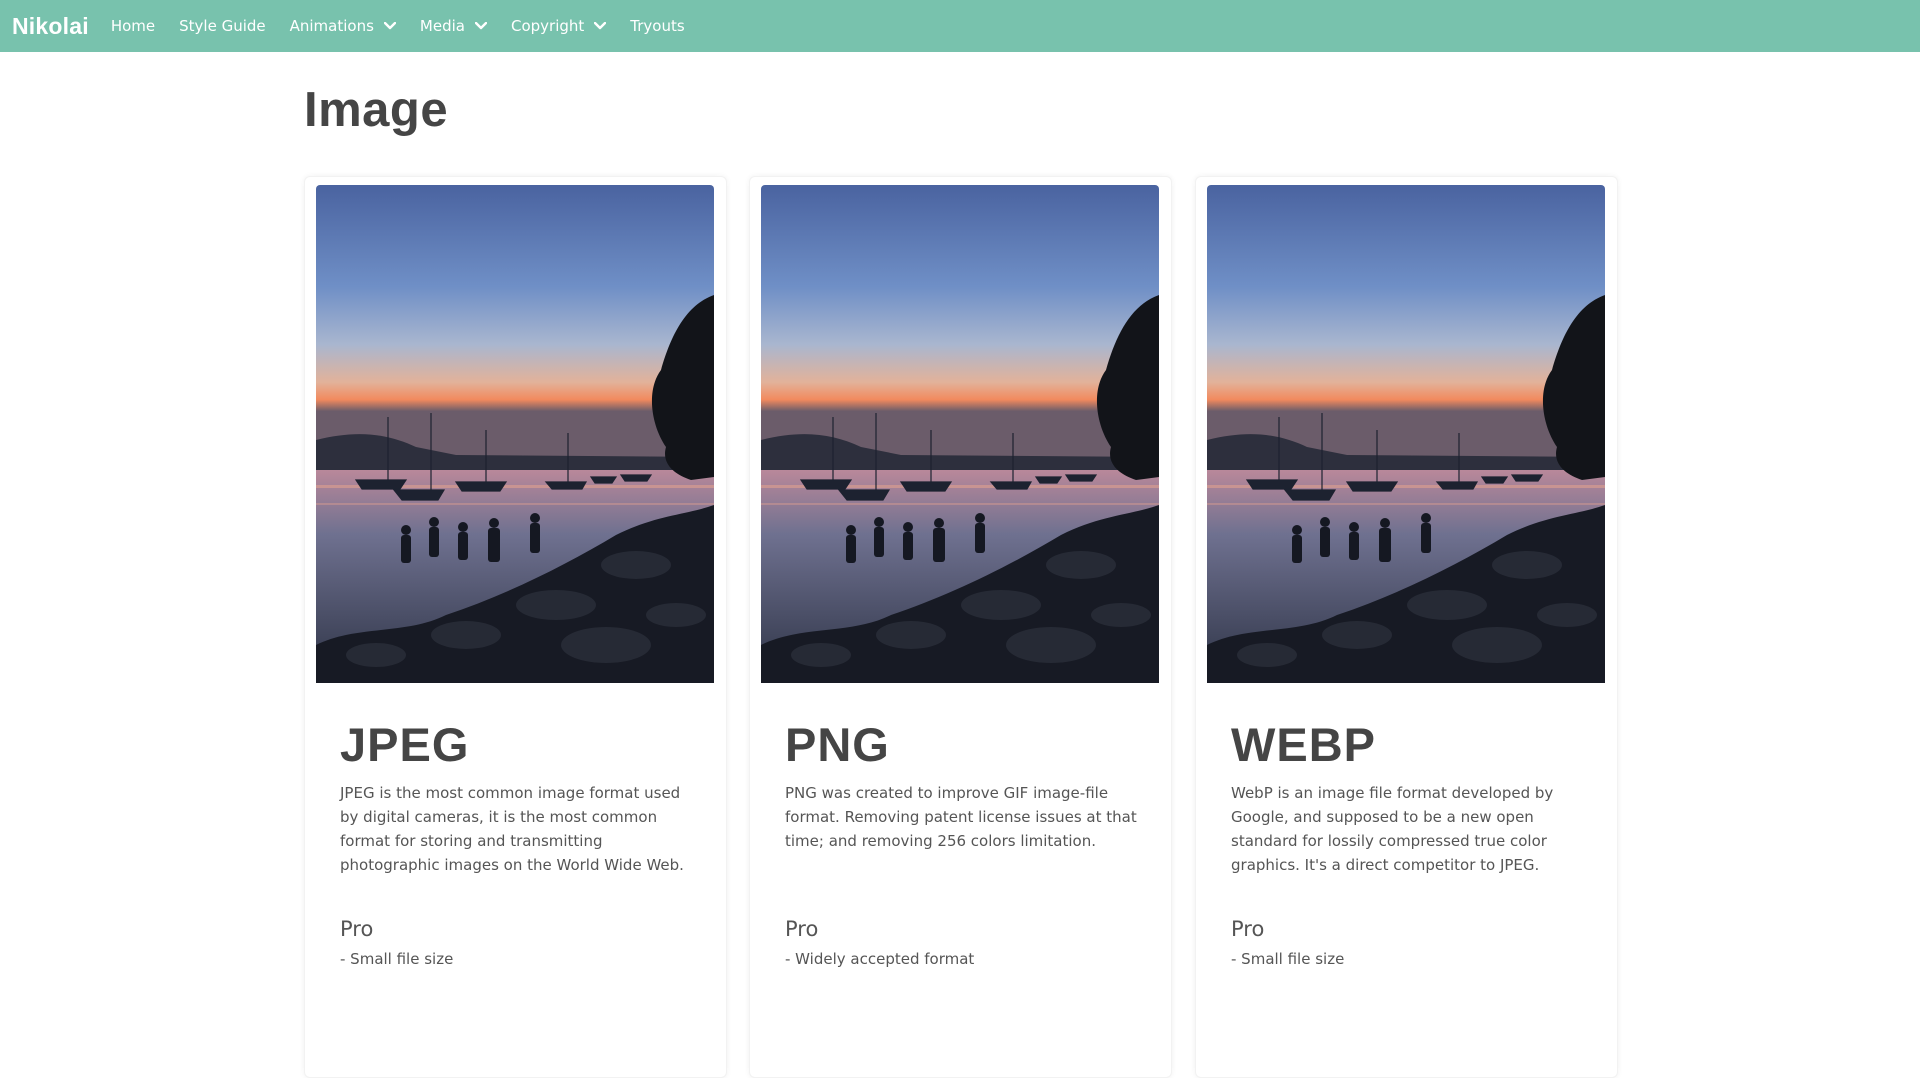 The width and height of the screenshot is (1920, 1078). Describe the element at coordinates (547, 26) in the screenshot. I see `nav-label-copyright: Copyright` at that location.